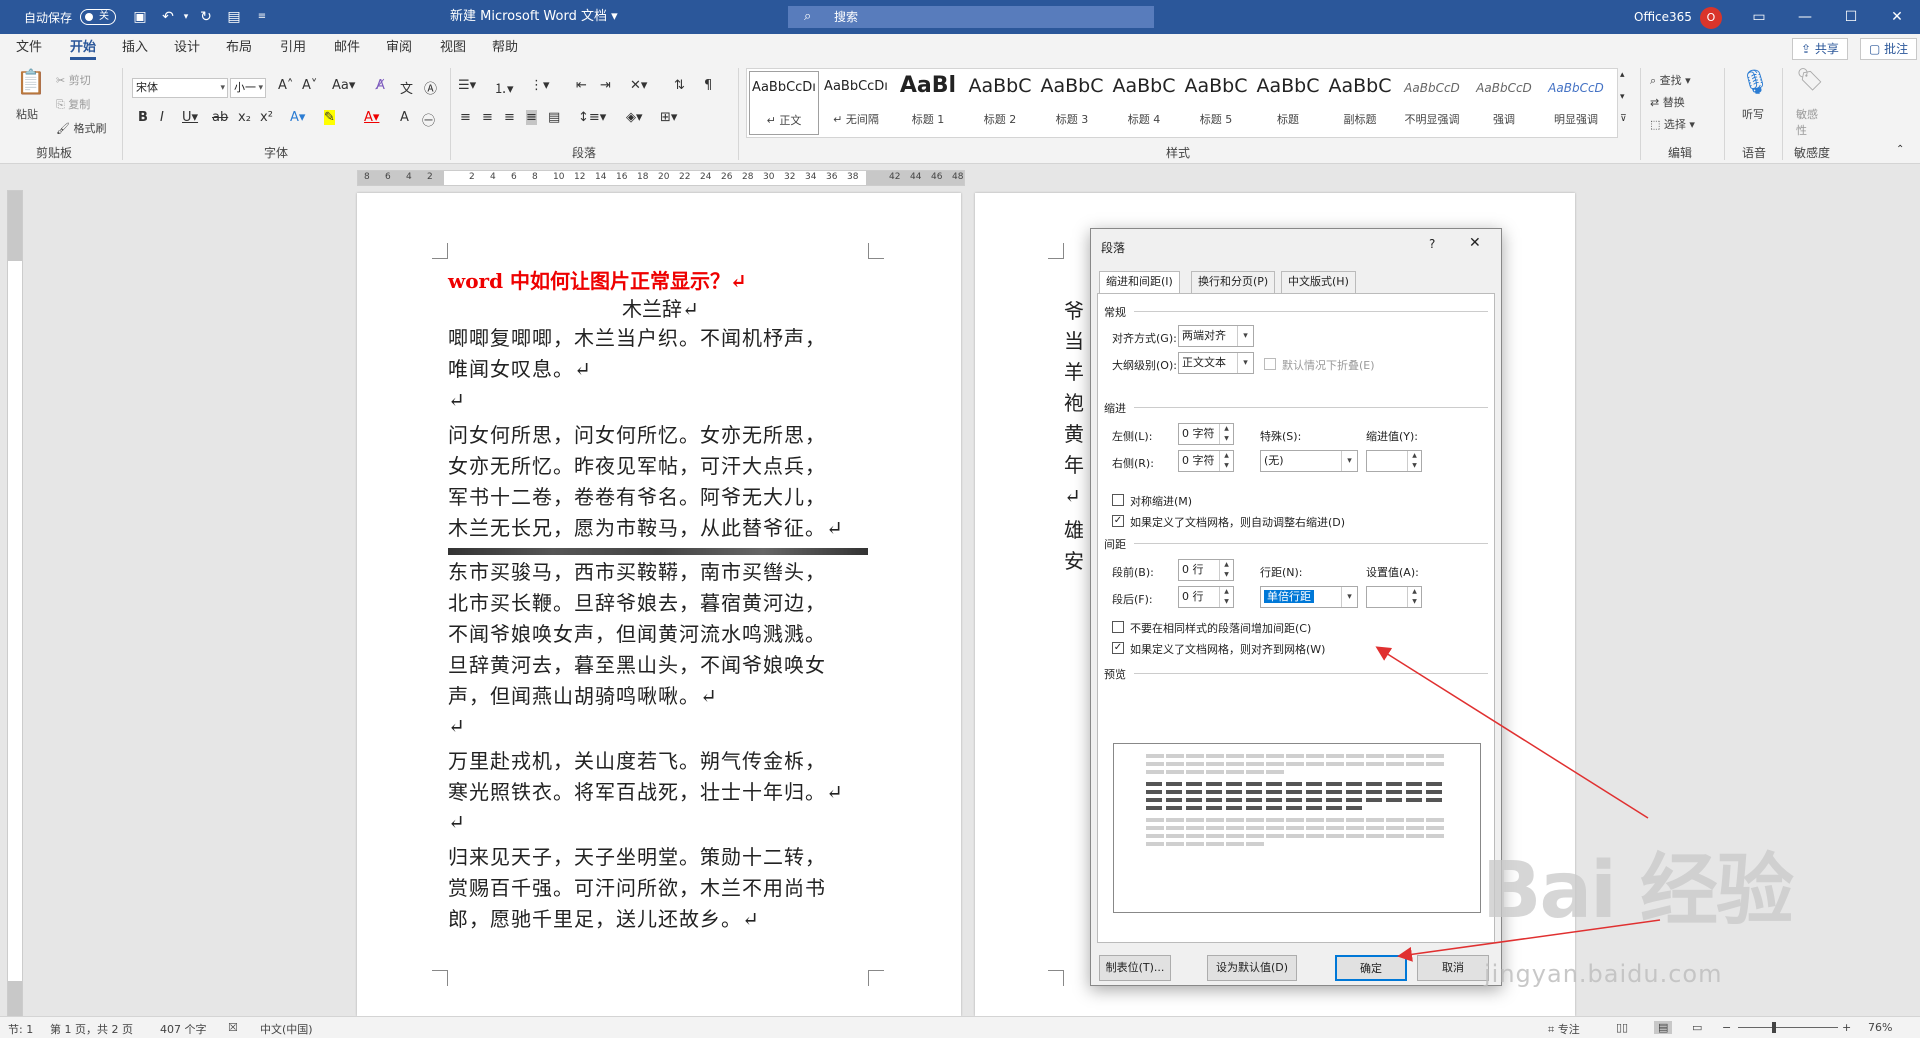 This screenshot has width=1920, height=1038. I want to click on tab-help: 帮助, so click(505, 48).